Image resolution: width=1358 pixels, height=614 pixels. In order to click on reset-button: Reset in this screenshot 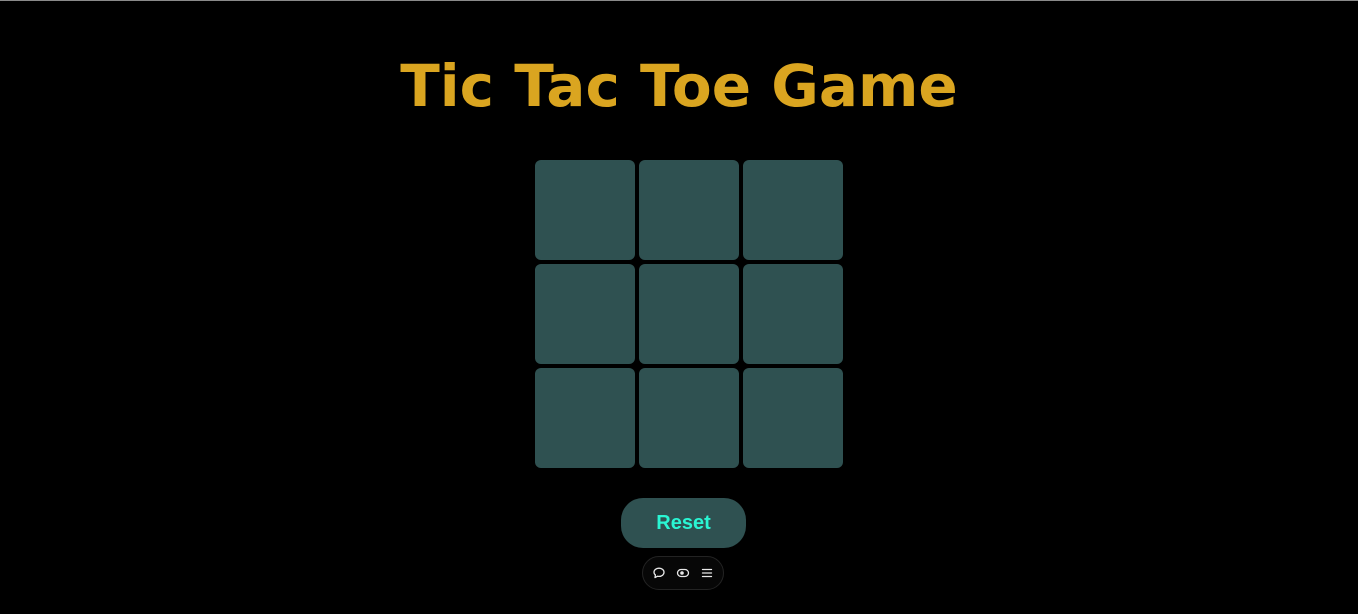, I will do `click(683, 523)`.